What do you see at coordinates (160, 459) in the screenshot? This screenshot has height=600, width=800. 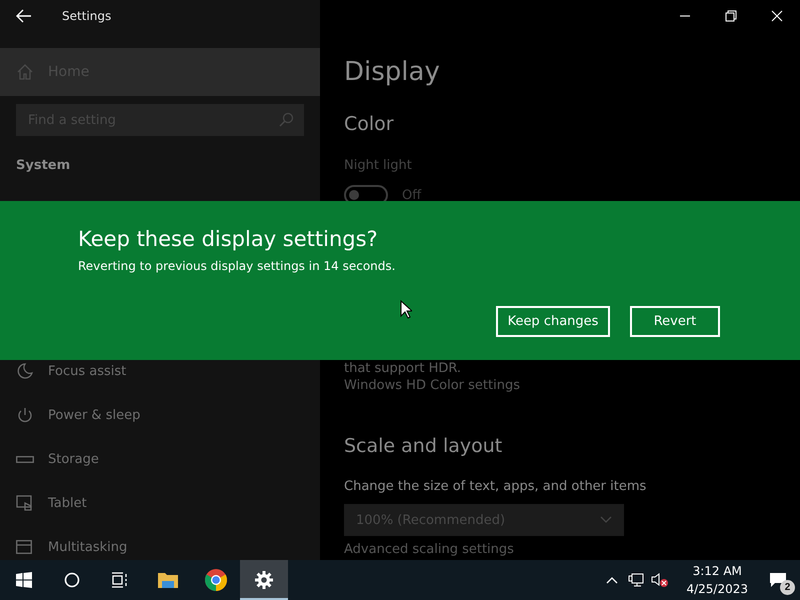 I see `nav-item: Storage` at bounding box center [160, 459].